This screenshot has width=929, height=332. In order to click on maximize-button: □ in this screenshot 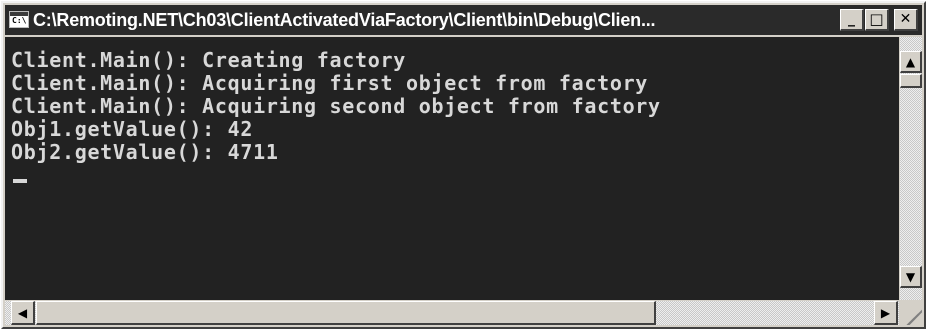, I will do `click(877, 20)`.